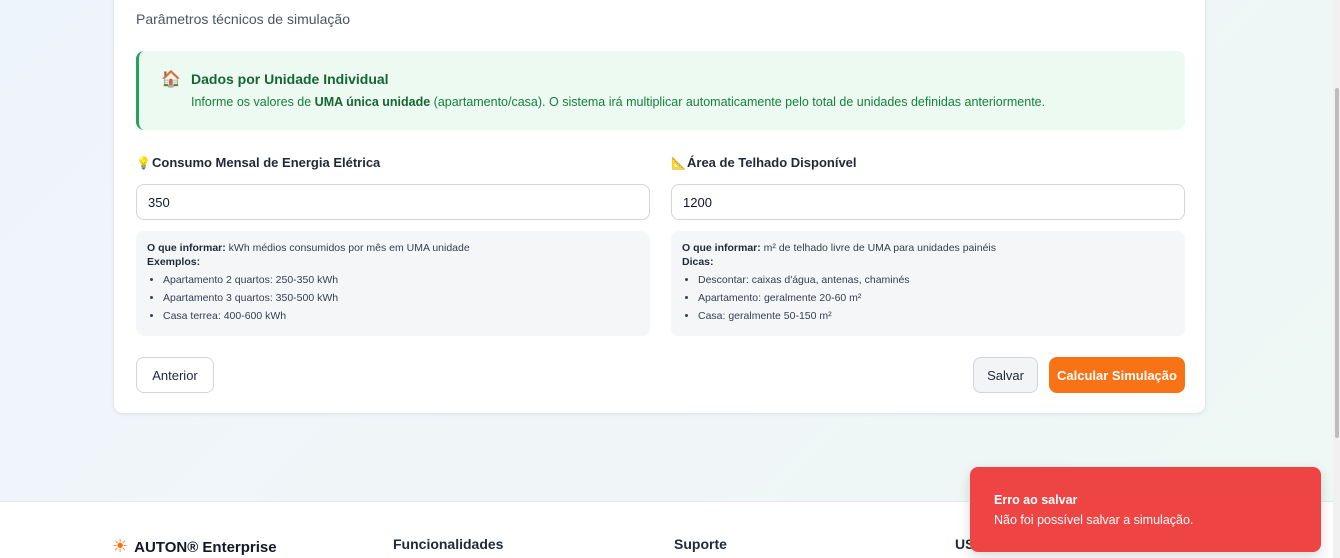 The width and height of the screenshot is (1340, 558). Describe the element at coordinates (290, 79) in the screenshot. I see `info-title: Dados por Unidade Individual` at that location.